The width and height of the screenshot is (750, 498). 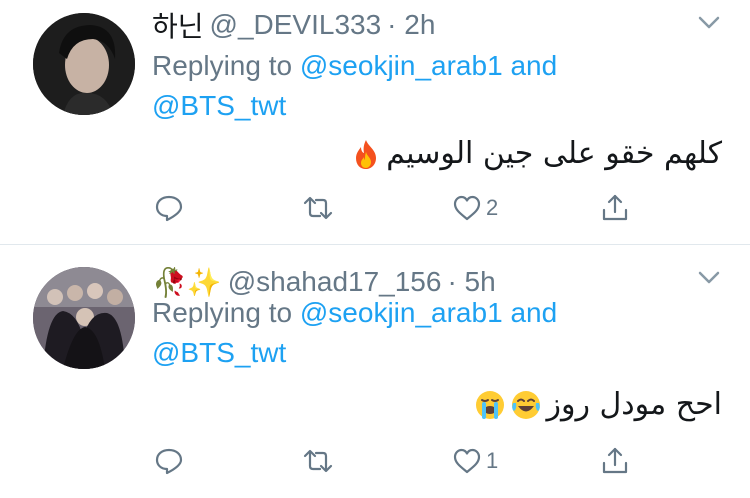 I want to click on tweet-header: 하닌 @_DEVIL333 · 2h, so click(x=293, y=25).